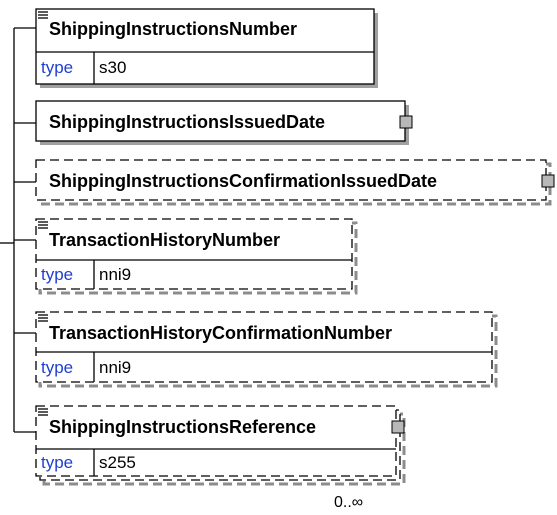  What do you see at coordinates (221, 333) in the screenshot?
I see `element-name: TransactionHistoryConfirmationNumber` at bounding box center [221, 333].